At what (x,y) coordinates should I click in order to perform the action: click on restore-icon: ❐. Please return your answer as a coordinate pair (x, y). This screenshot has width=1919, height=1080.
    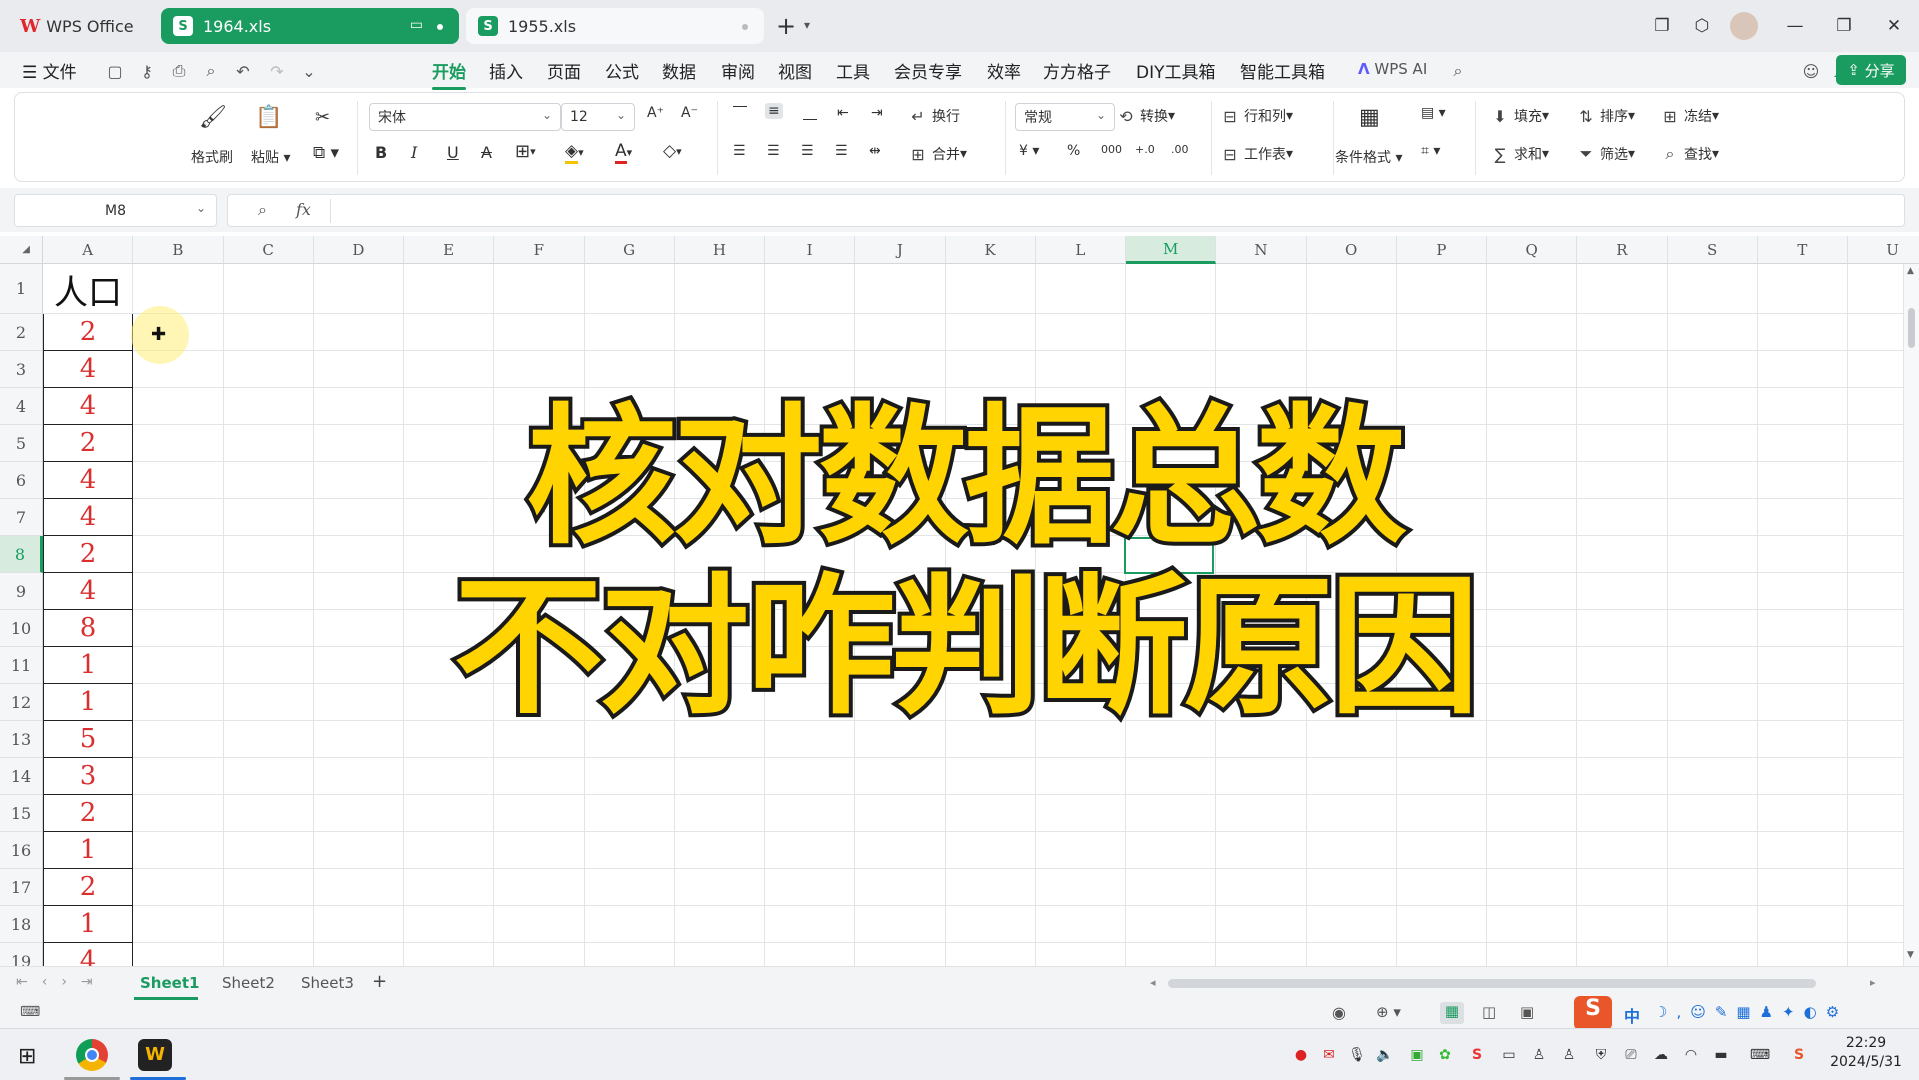
    Looking at the image, I should click on (1844, 26).